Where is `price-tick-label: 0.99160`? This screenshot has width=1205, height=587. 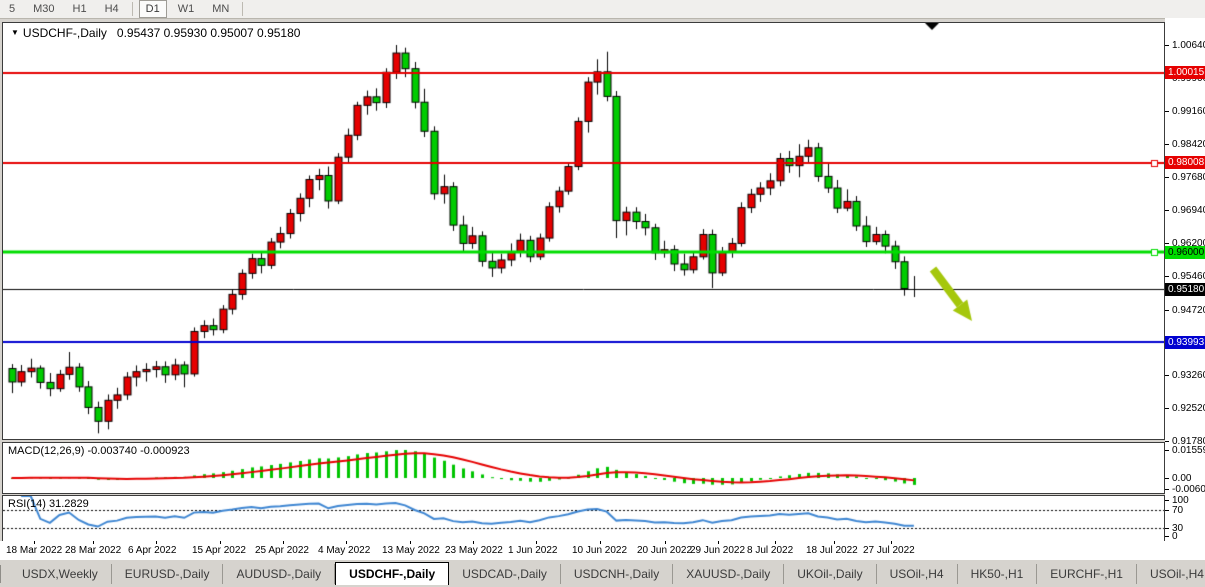 price-tick-label: 0.99160 is located at coordinates (1188, 112).